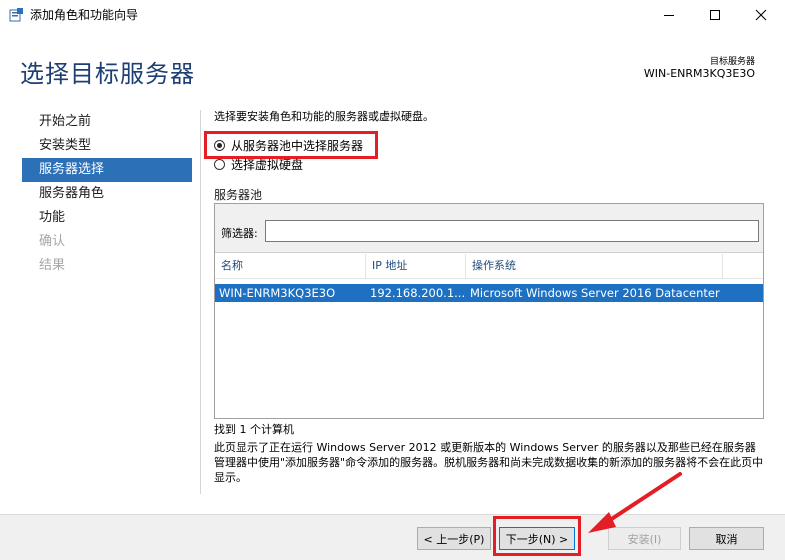 This screenshot has height=560, width=785. I want to click on arrow-line, so click(642, 499).